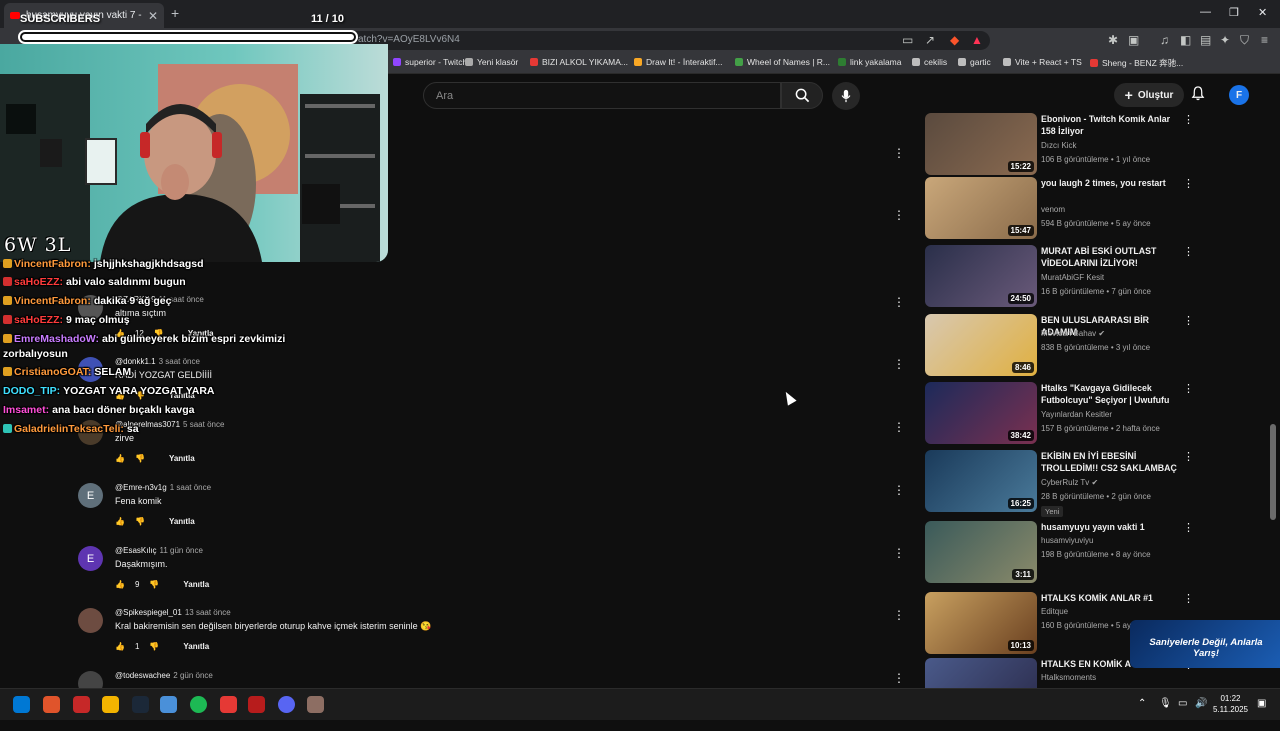 Image resolution: width=1280 pixels, height=731 pixels. I want to click on notification-center-icon: ▣, so click(1261, 703).